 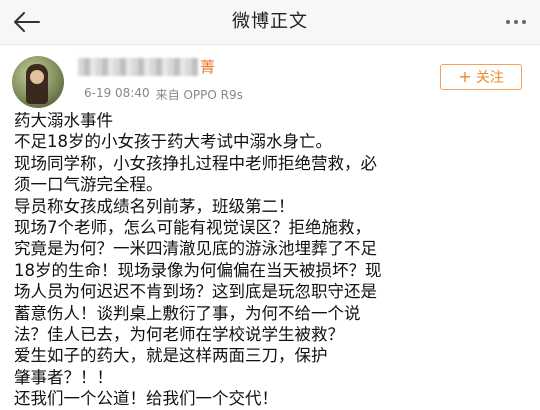 I want to click on top-bar: 微博正文, so click(x=270, y=22).